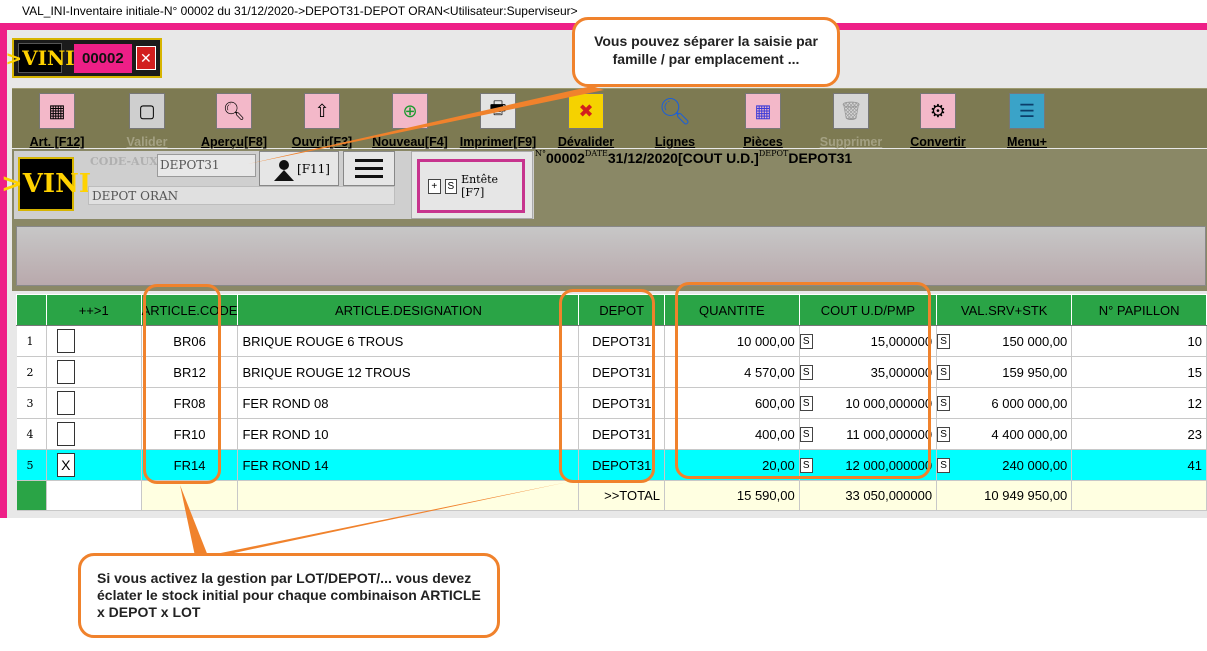 The height and width of the screenshot is (651, 1207). What do you see at coordinates (410, 111) in the screenshot?
I see `new-plus-icon: ⊕` at bounding box center [410, 111].